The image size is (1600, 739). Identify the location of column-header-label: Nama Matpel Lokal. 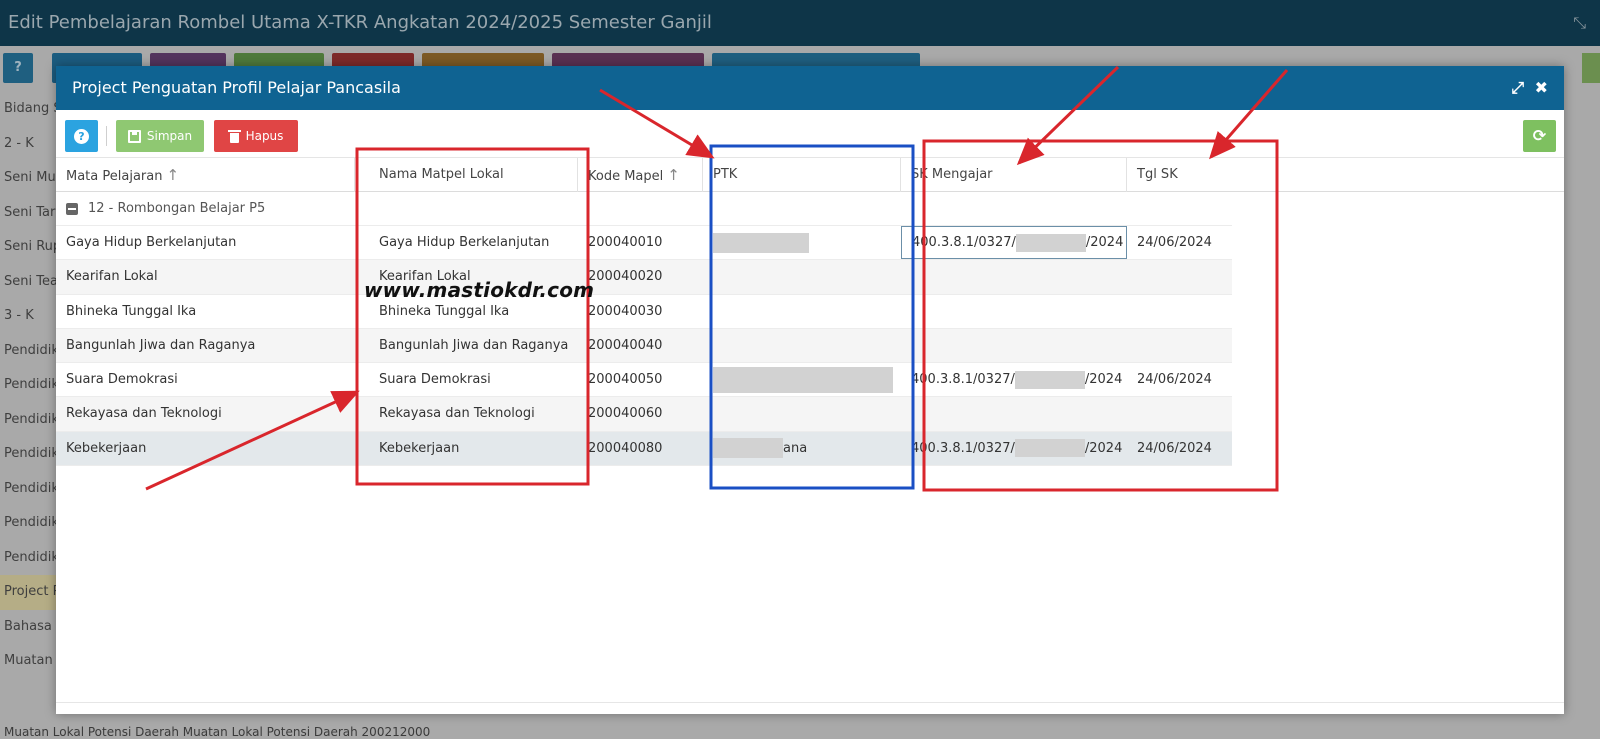
(441, 174).